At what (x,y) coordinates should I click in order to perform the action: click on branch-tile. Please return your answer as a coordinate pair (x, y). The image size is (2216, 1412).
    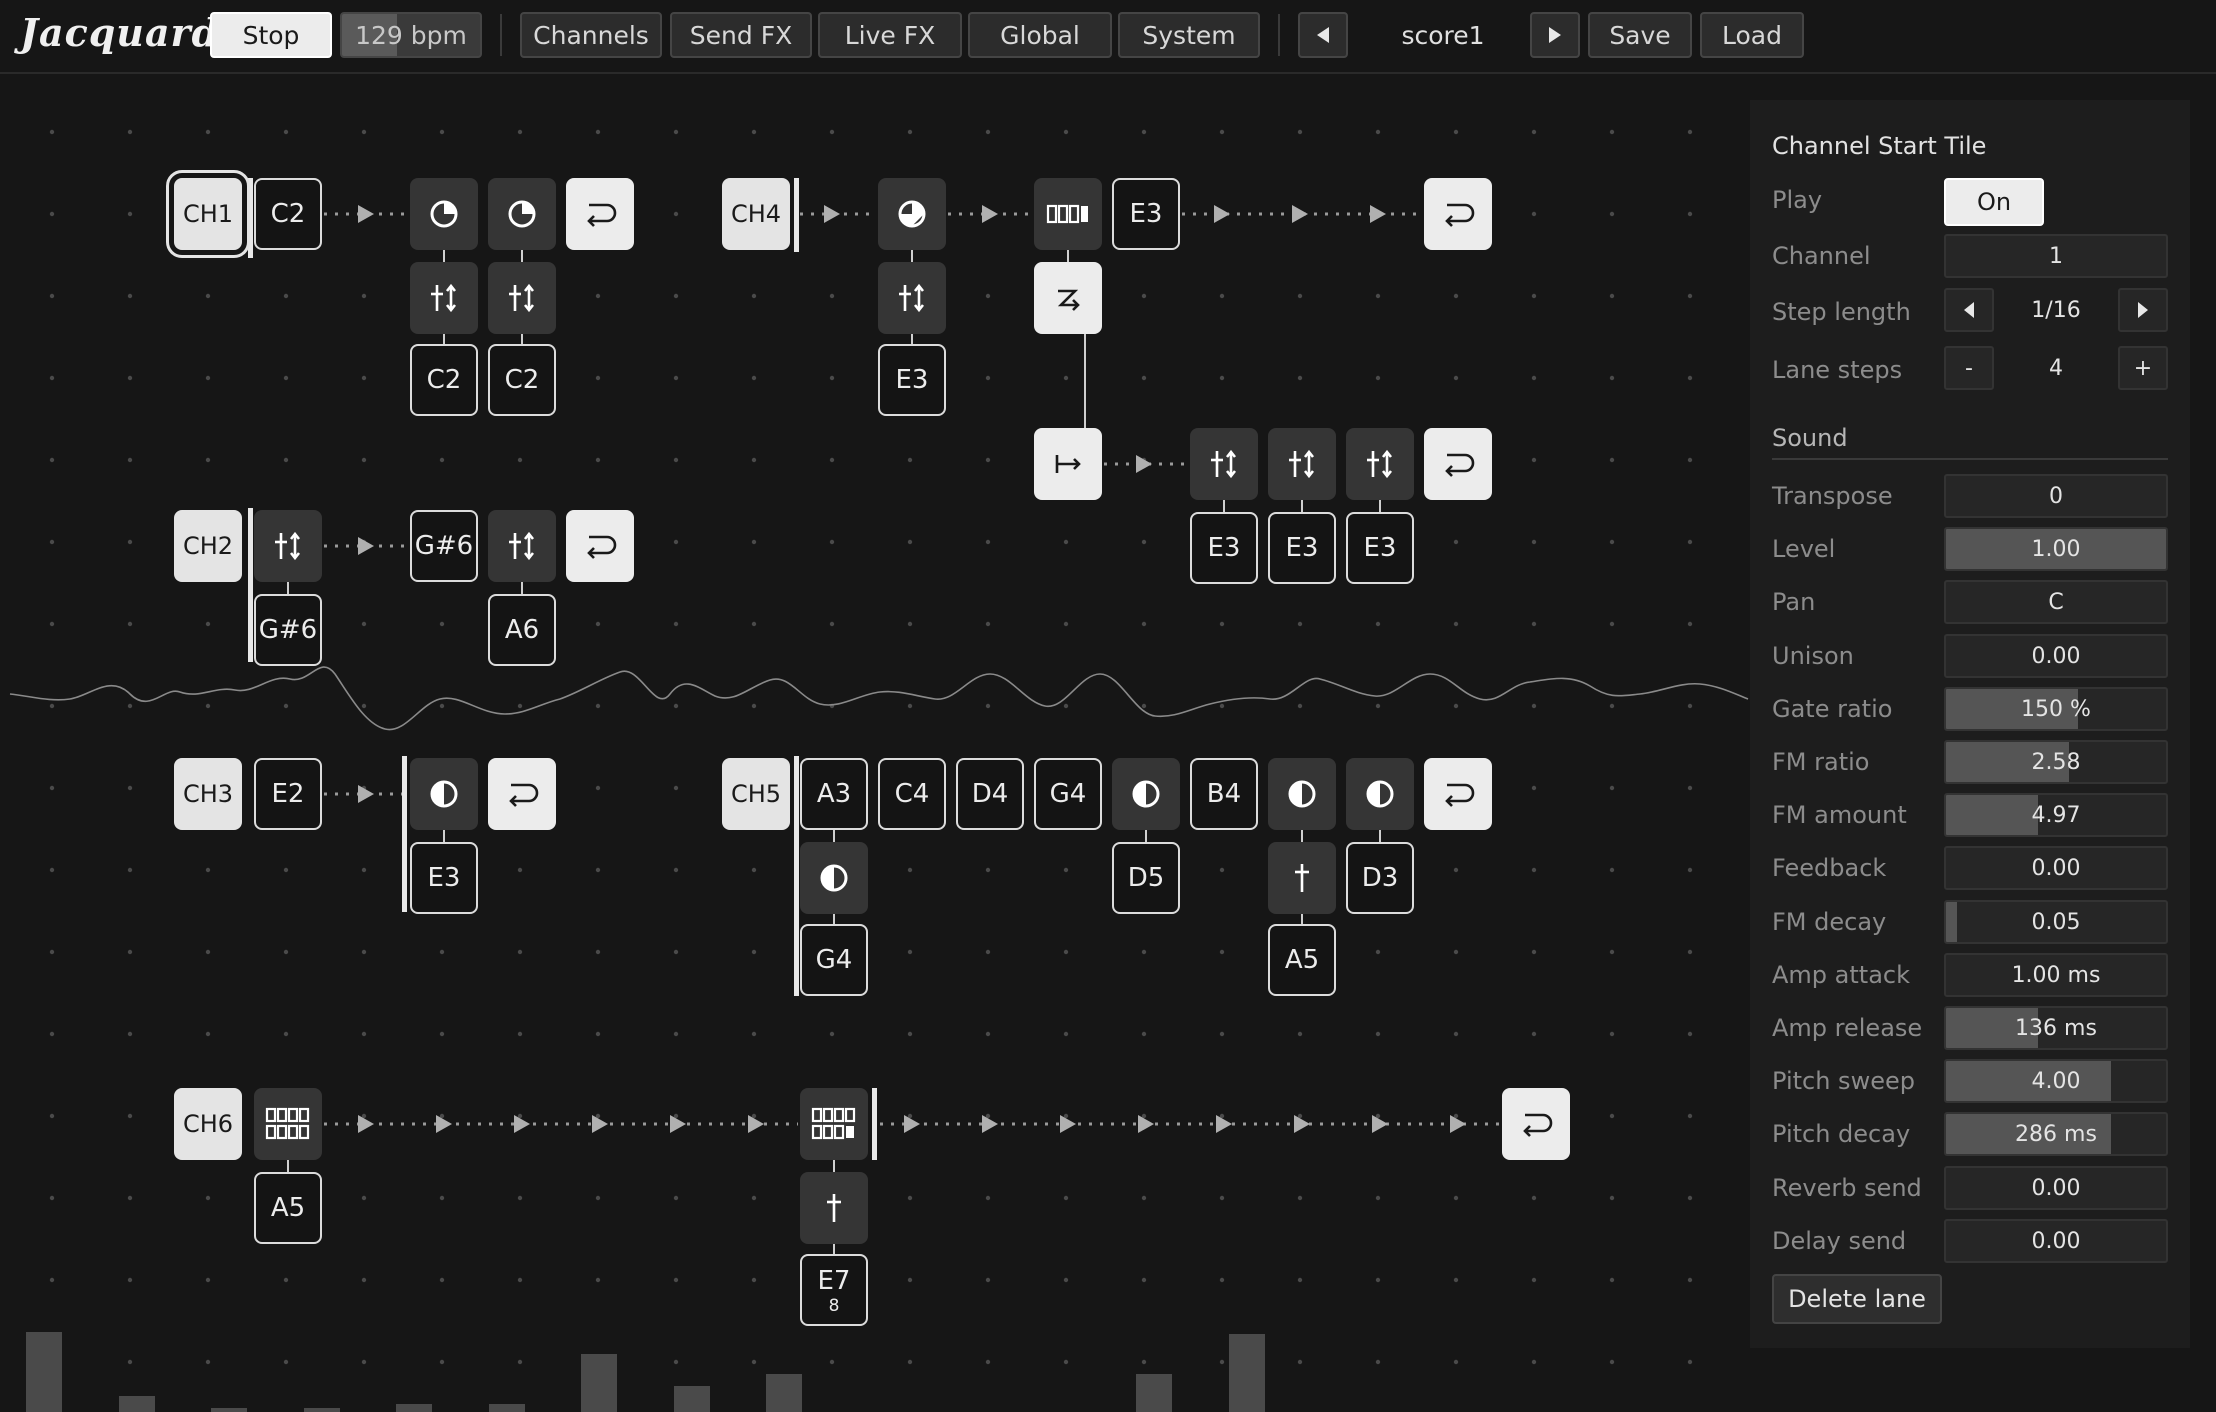
    Looking at the image, I should click on (1068, 298).